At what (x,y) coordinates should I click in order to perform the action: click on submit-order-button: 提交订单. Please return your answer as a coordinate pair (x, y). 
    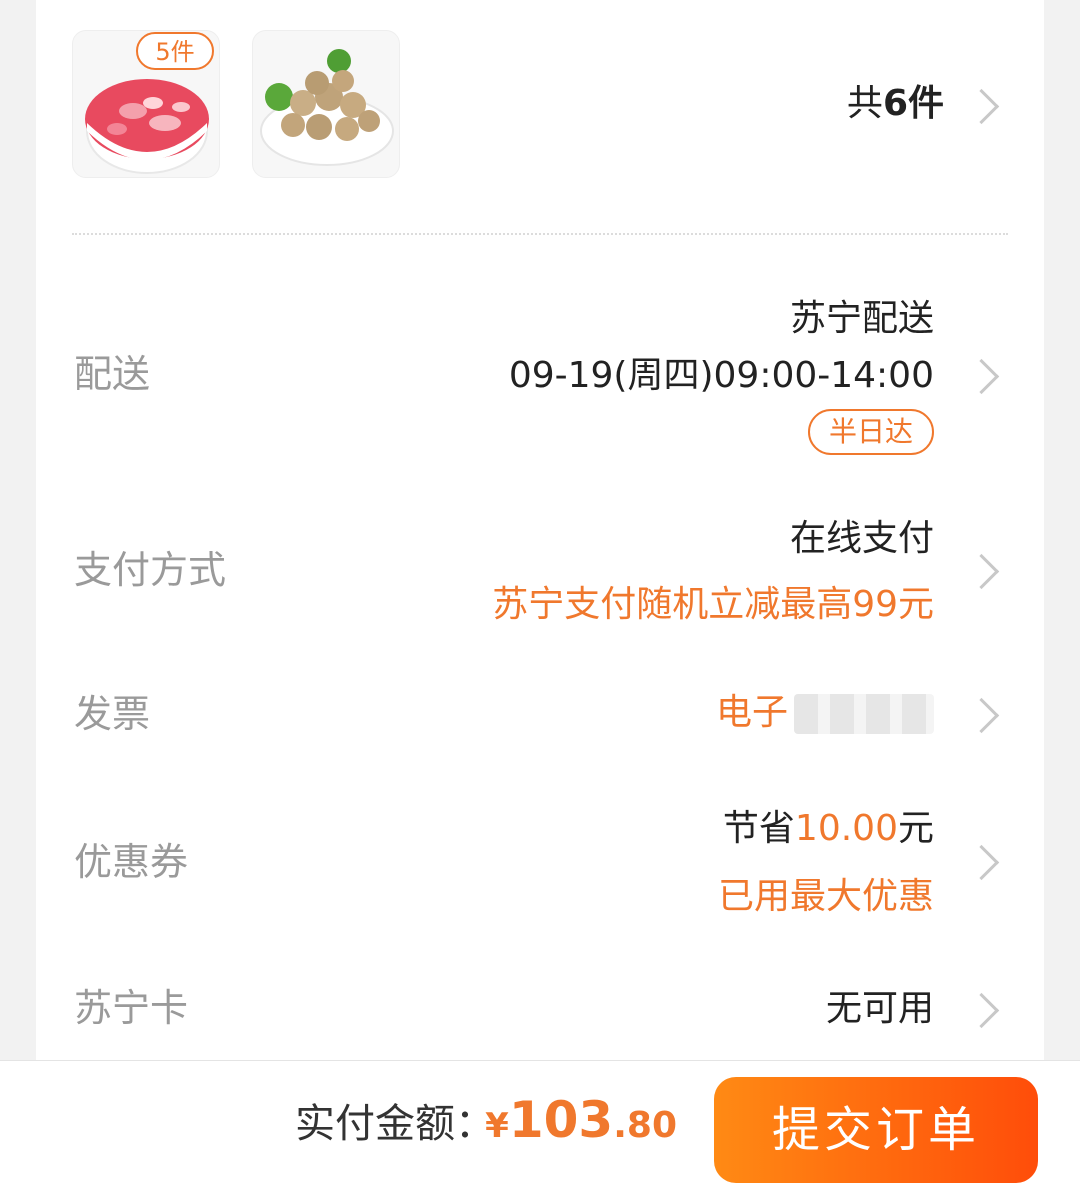
    Looking at the image, I should click on (876, 1130).